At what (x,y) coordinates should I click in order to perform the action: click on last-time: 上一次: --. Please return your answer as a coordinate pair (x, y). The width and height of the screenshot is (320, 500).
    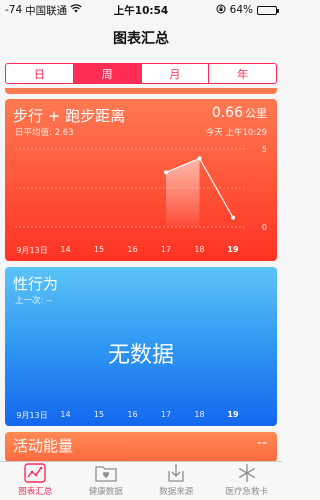
    Looking at the image, I should click on (34, 301).